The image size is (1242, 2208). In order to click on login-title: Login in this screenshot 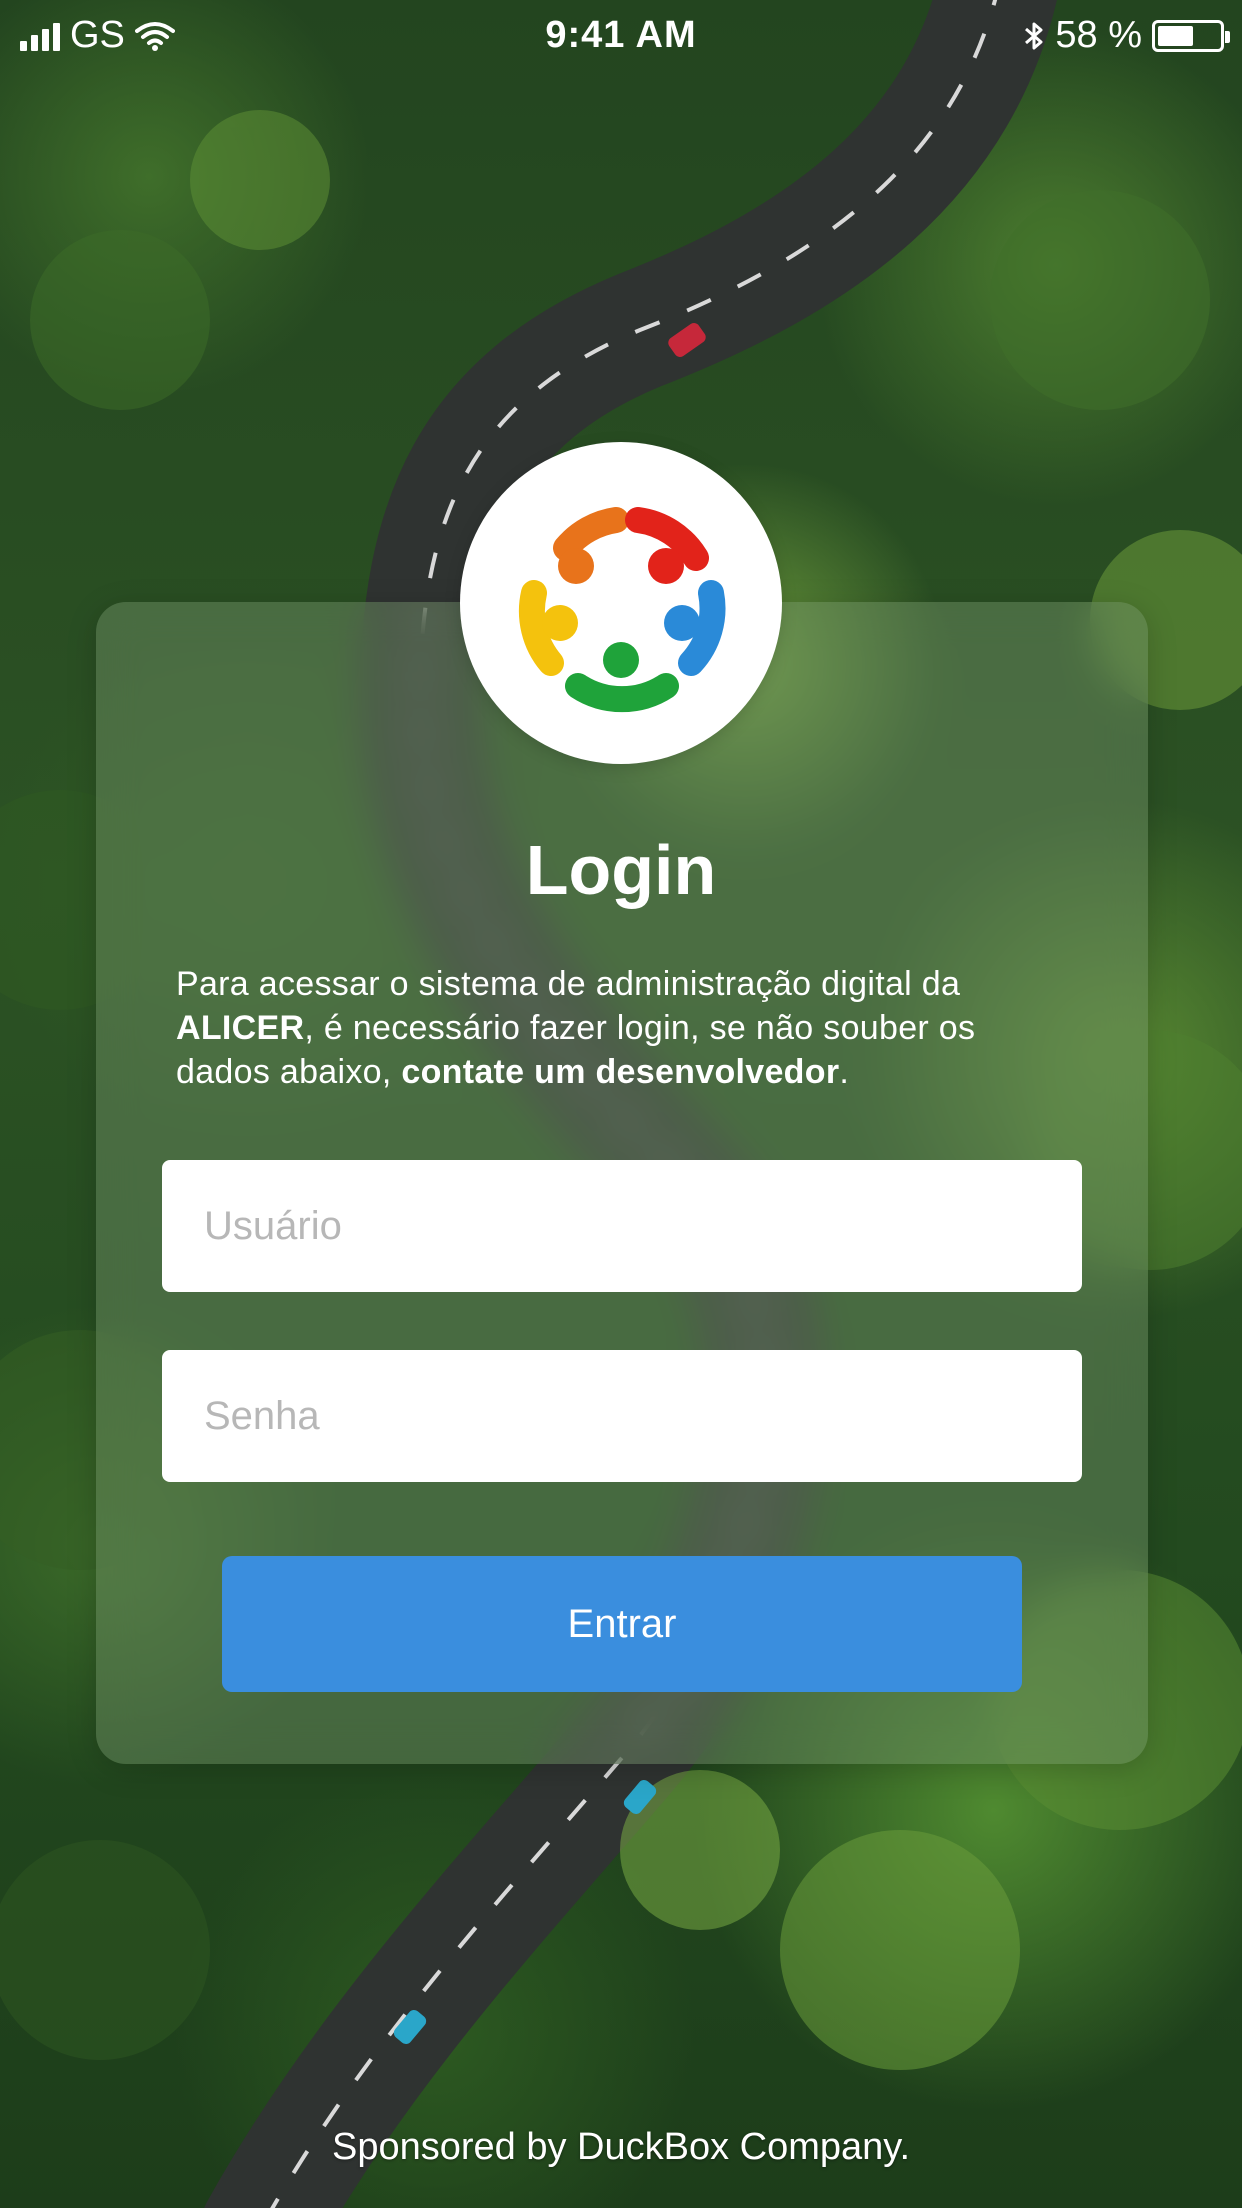, I will do `click(621, 870)`.